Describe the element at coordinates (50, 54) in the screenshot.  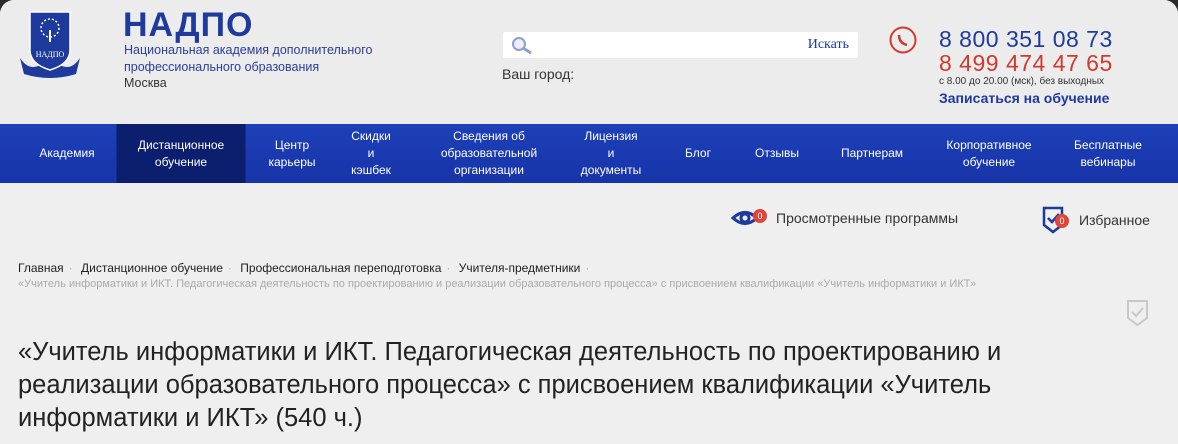
I see `logo-text: НАДПО` at that location.